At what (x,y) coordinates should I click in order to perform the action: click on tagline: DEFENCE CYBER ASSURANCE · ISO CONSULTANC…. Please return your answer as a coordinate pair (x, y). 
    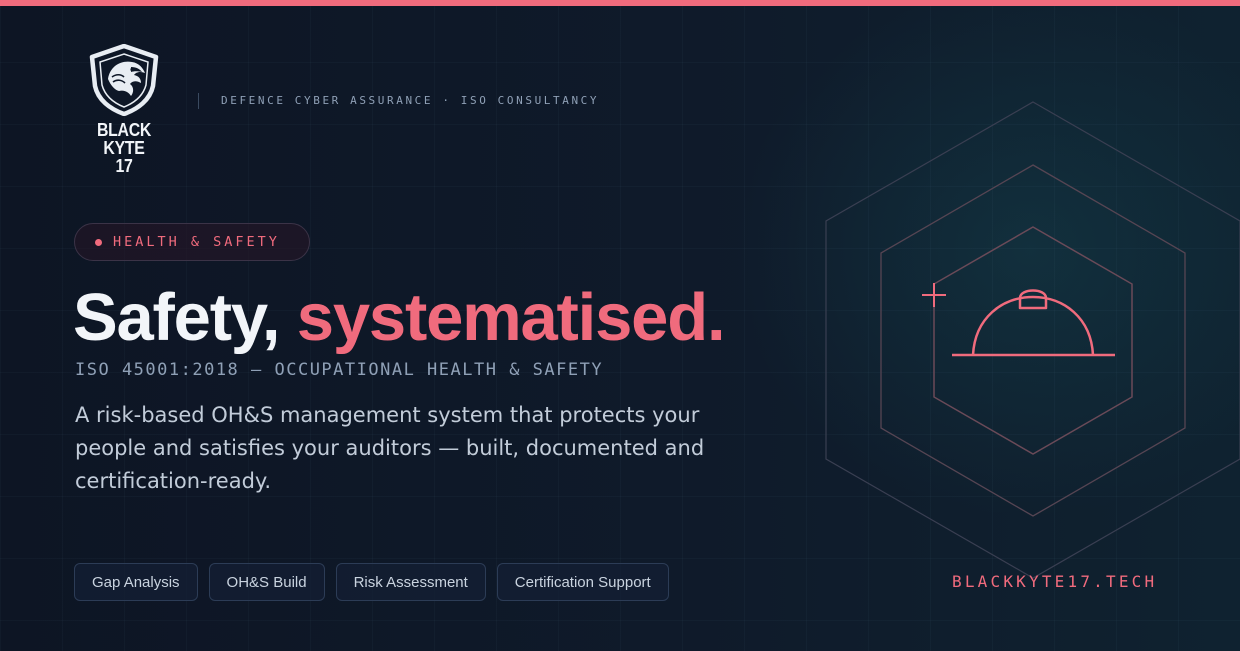
    Looking at the image, I should click on (398, 101).